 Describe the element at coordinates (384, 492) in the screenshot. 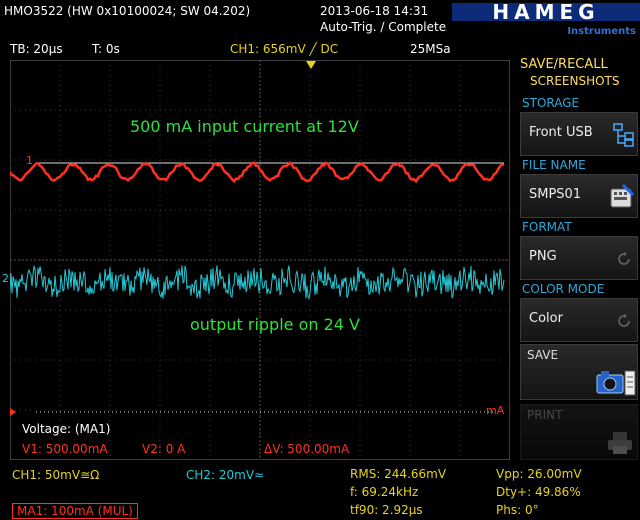

I see `meas-freq: f: 69.24kHz` at that location.